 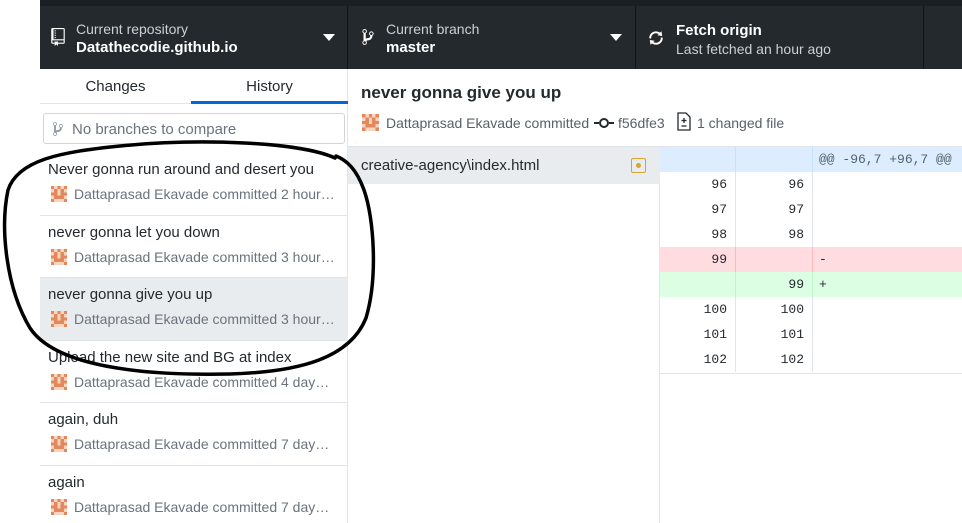 I want to click on sync-icon, so click(x=656, y=38).